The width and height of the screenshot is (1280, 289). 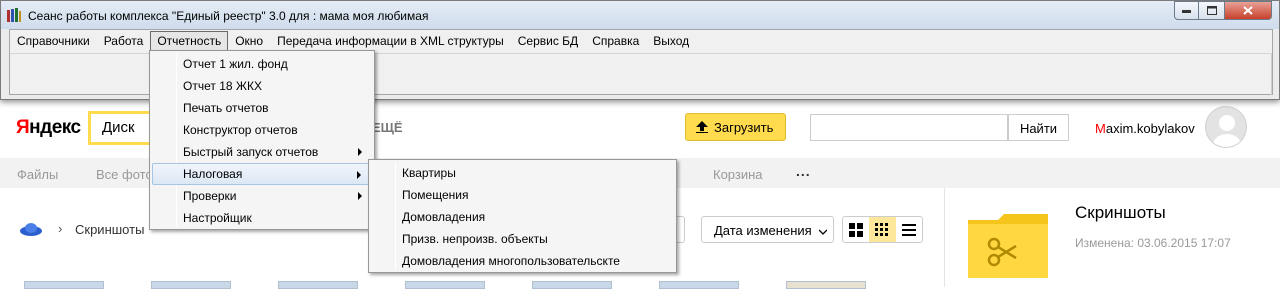 What do you see at coordinates (823, 232) in the screenshot?
I see `chevron-down-icon` at bounding box center [823, 232].